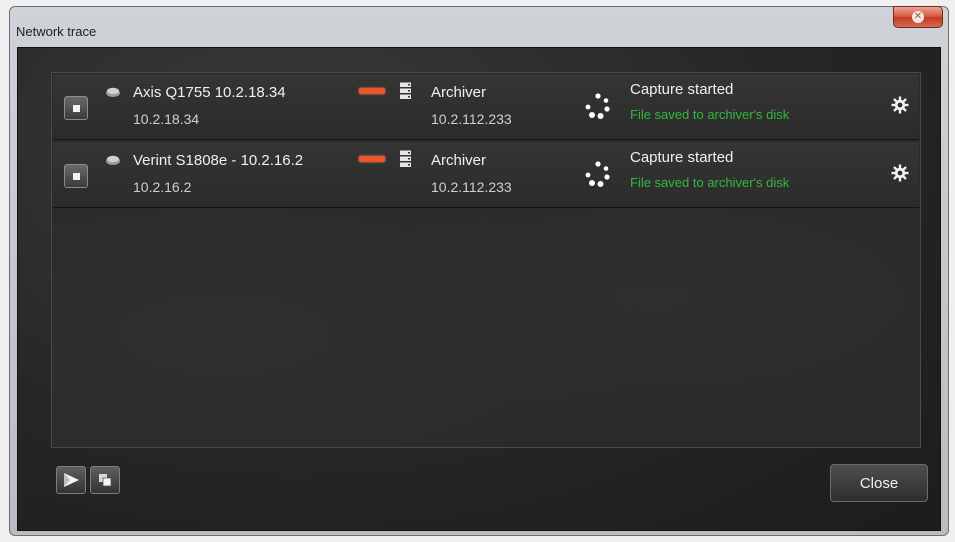  I want to click on device-name: Verint S1808e - 10.2.16.2, so click(218, 160).